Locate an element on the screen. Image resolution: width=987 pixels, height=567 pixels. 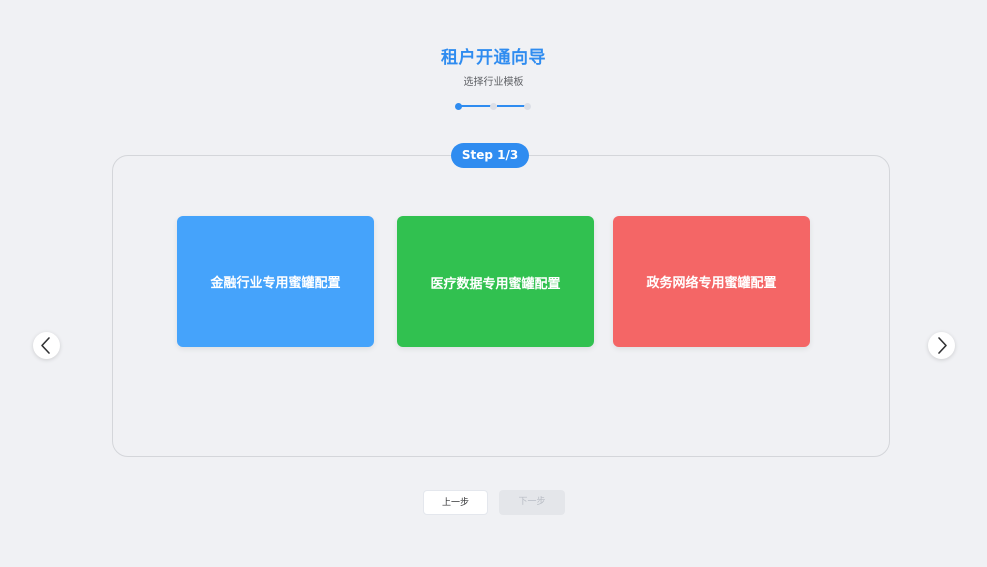
carousel-next-button is located at coordinates (941, 345).